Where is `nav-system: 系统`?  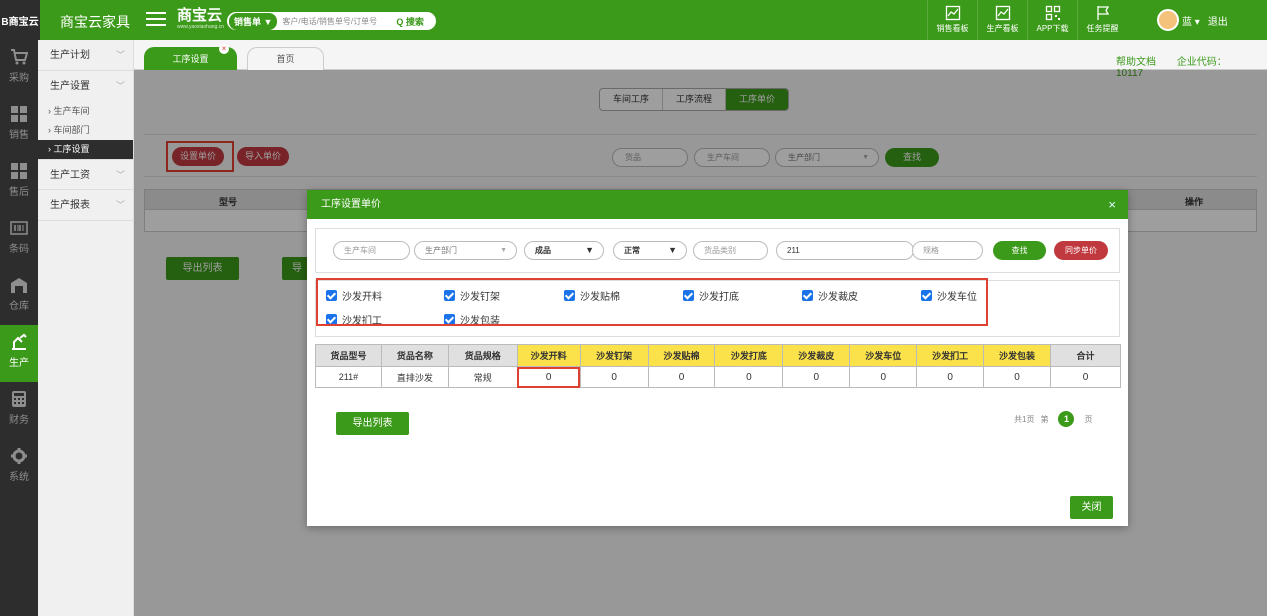
nav-system: 系统 is located at coordinates (19, 467).